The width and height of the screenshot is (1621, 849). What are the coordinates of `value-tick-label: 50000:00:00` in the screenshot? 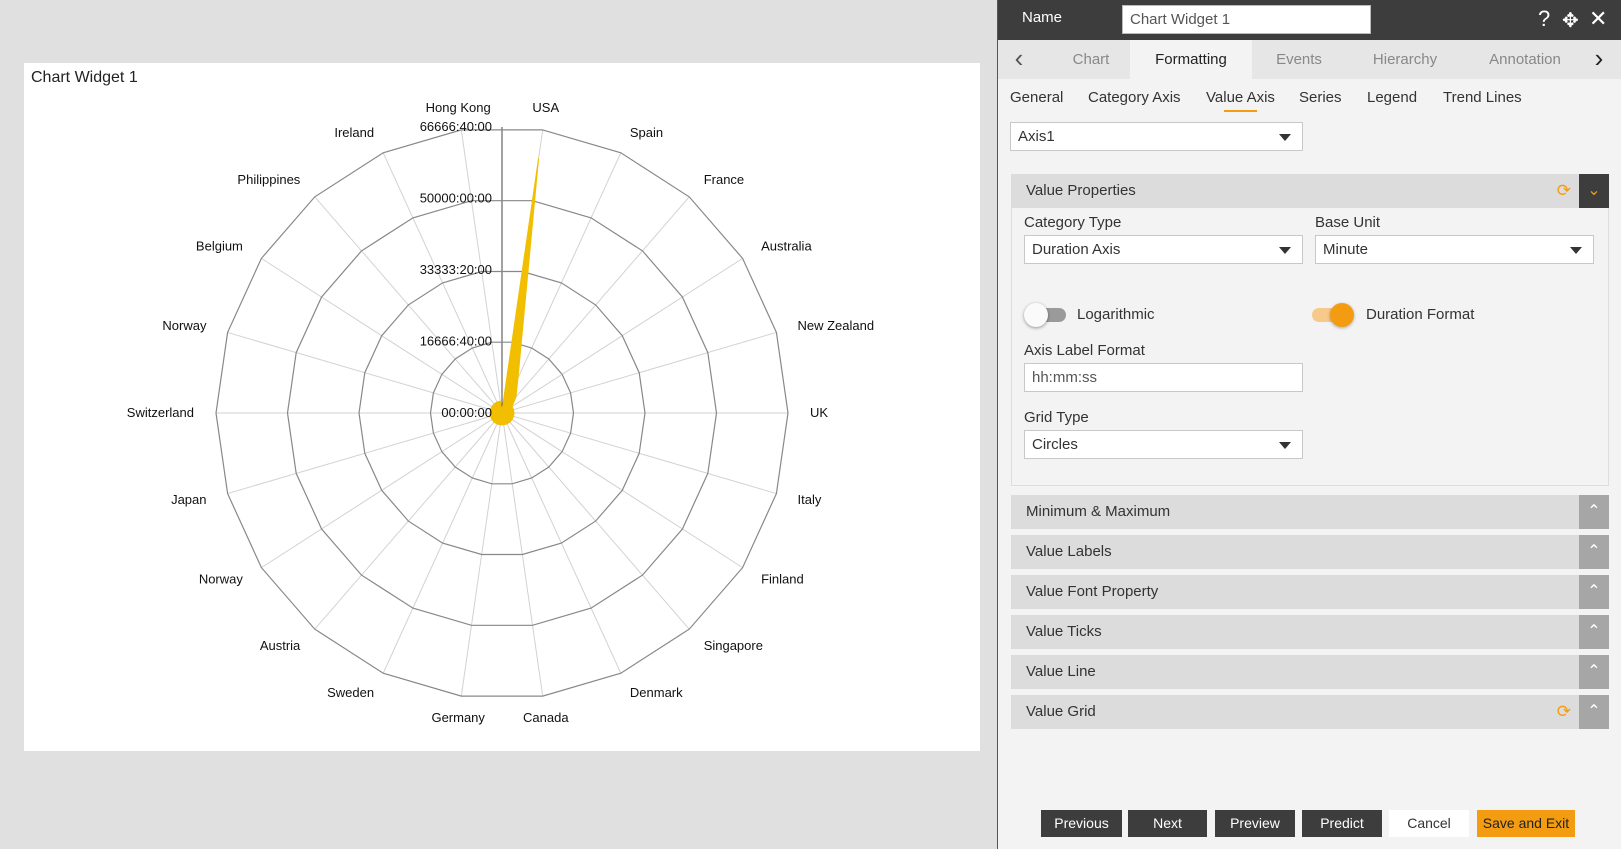 It's located at (456, 198).